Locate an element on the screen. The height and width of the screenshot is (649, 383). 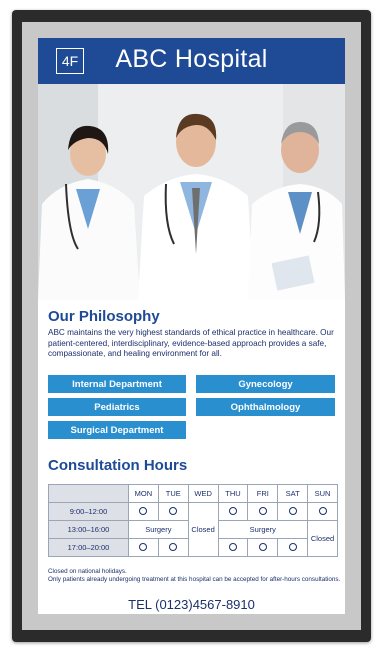
day-header: FRI is located at coordinates (263, 493).